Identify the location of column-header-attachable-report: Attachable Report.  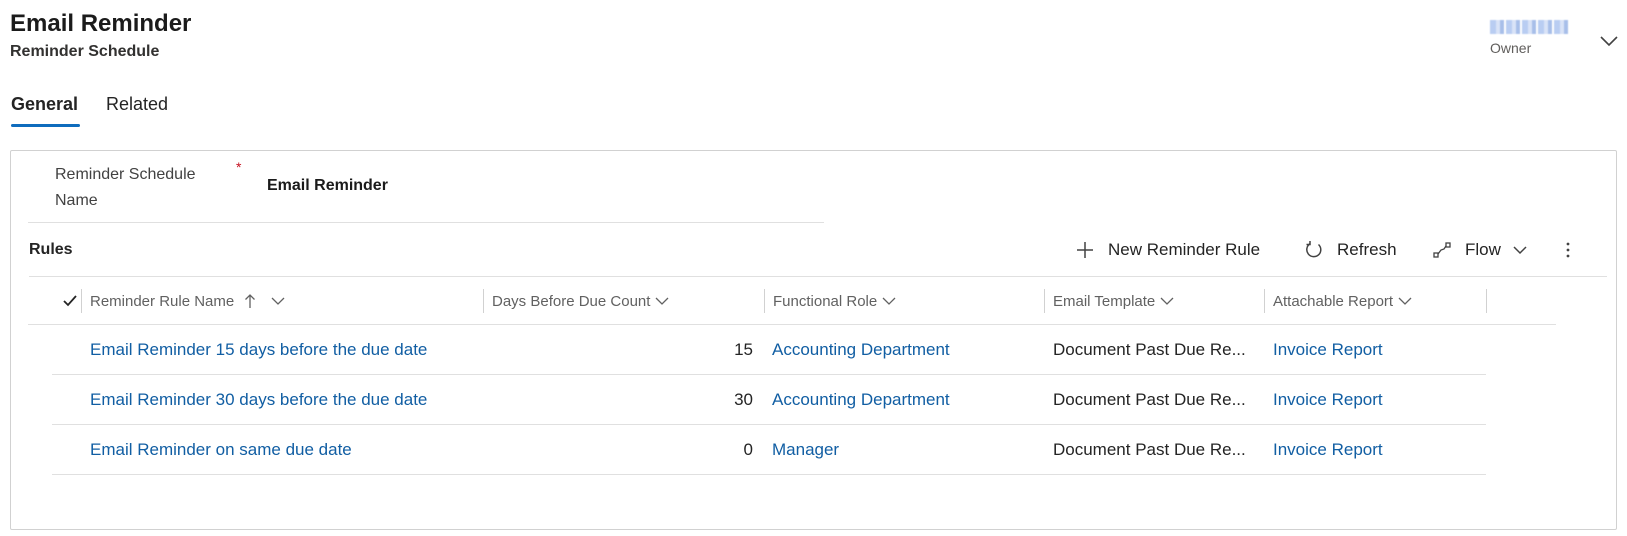
(1343, 301).